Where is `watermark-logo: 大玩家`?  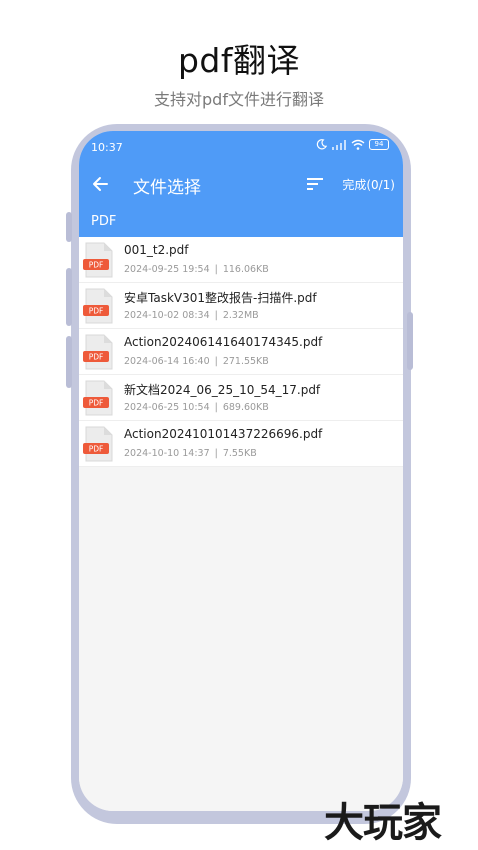
watermark-logo: 大玩家 is located at coordinates (383, 823).